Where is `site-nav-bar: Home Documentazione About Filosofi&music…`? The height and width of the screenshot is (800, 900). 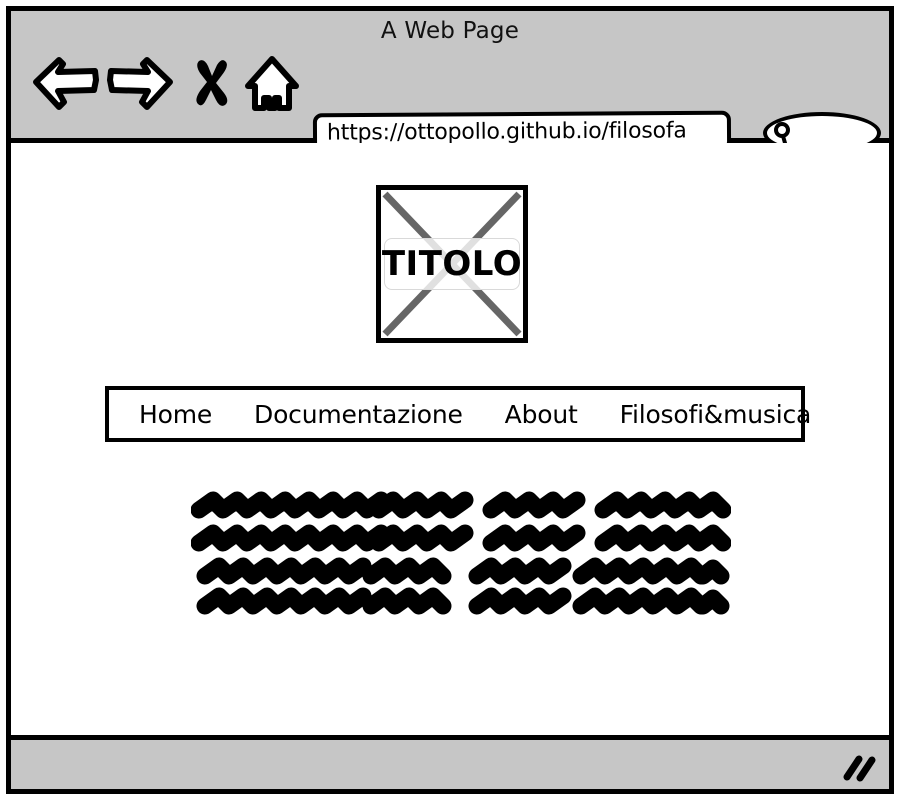 site-nav-bar: Home Documentazione About Filosofi&music… is located at coordinates (458, 414).